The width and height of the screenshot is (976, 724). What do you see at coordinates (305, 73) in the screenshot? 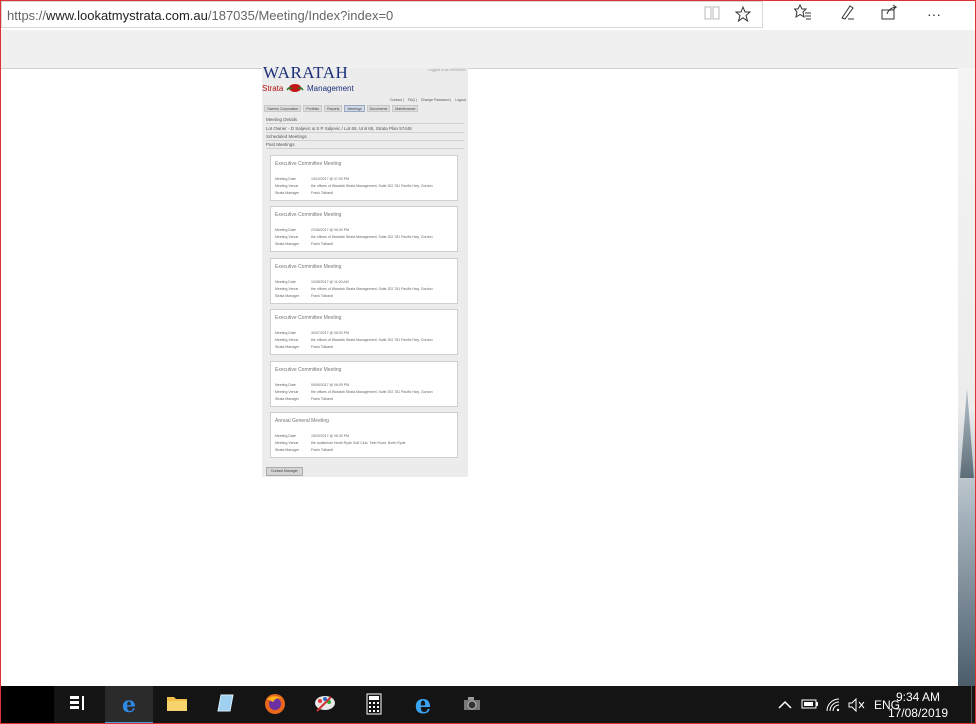
I see `logo-waratah: WARATAH` at bounding box center [305, 73].